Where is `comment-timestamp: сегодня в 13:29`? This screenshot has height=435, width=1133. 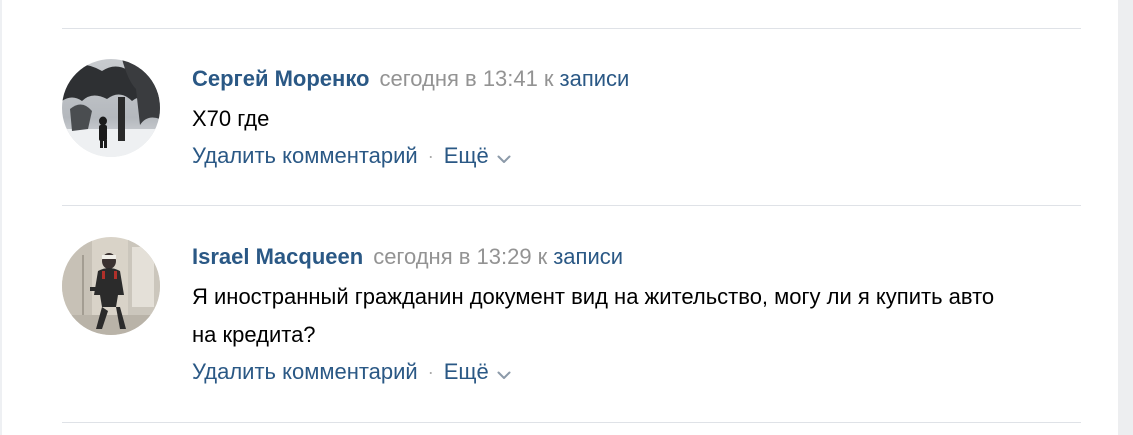 comment-timestamp: сегодня в 13:29 is located at coordinates (452, 256).